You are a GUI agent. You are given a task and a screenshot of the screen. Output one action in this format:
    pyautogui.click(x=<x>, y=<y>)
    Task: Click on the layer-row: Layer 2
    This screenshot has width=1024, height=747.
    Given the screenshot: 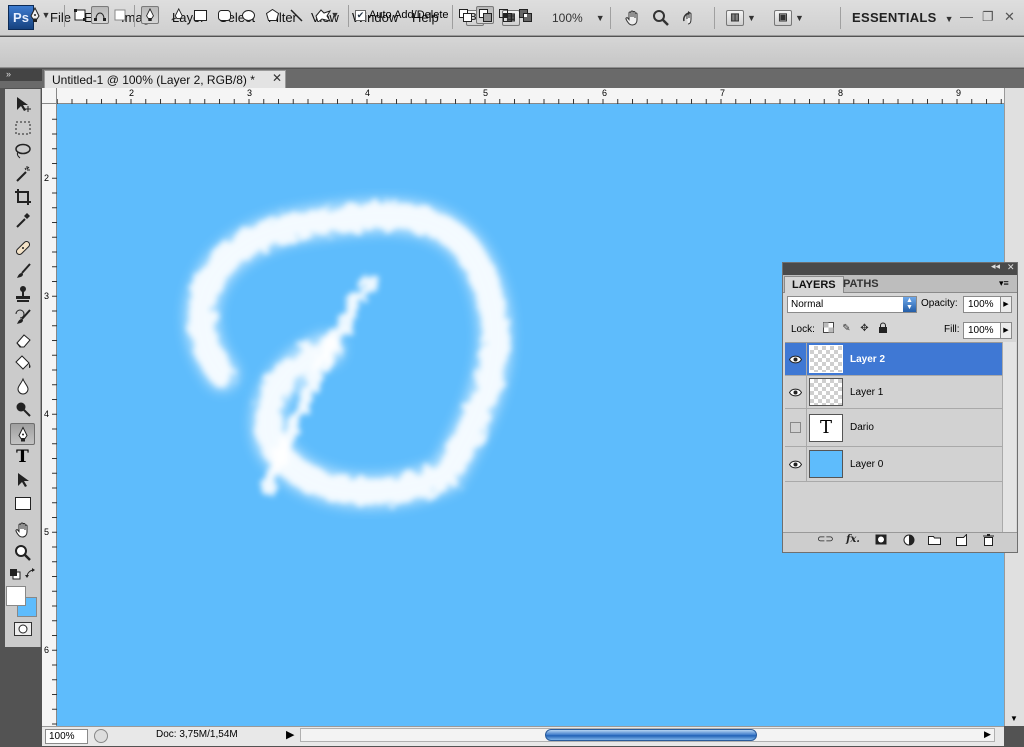 What is the action you would take?
    pyautogui.click(x=893, y=359)
    